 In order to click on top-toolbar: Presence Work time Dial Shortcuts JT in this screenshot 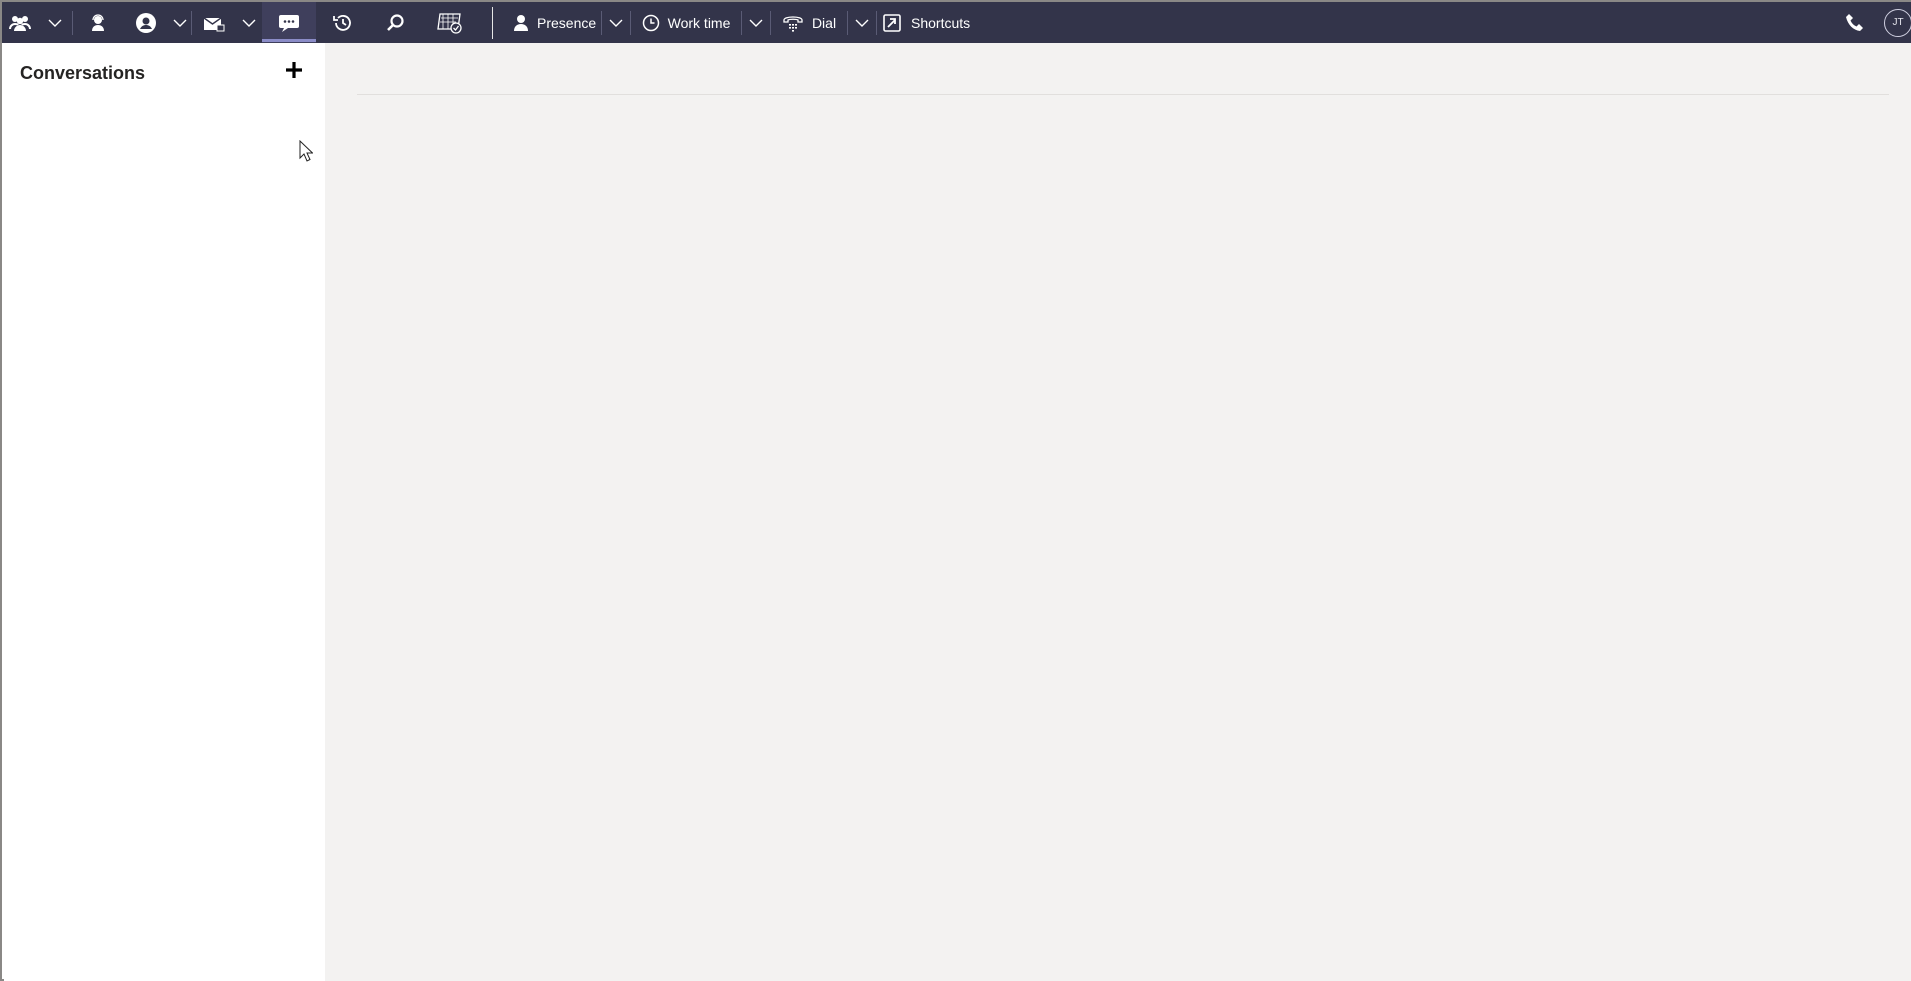, I will do `click(956, 22)`.